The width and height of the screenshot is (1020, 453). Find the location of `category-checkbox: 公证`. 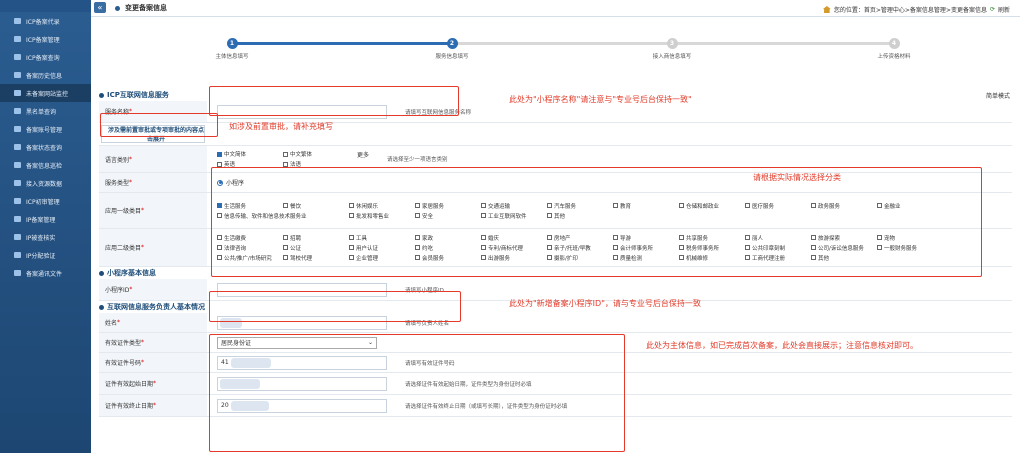

category-checkbox: 公证 is located at coordinates (316, 248).